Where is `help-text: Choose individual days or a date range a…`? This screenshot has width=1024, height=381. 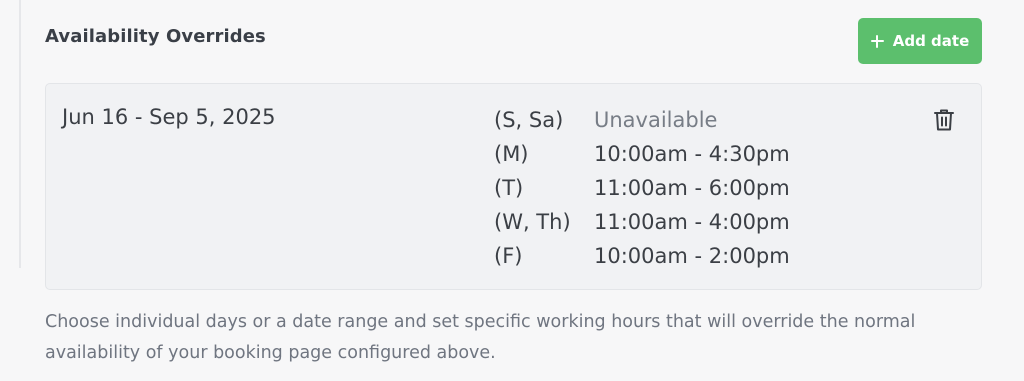 help-text: Choose individual days or a date range a… is located at coordinates (480, 337).